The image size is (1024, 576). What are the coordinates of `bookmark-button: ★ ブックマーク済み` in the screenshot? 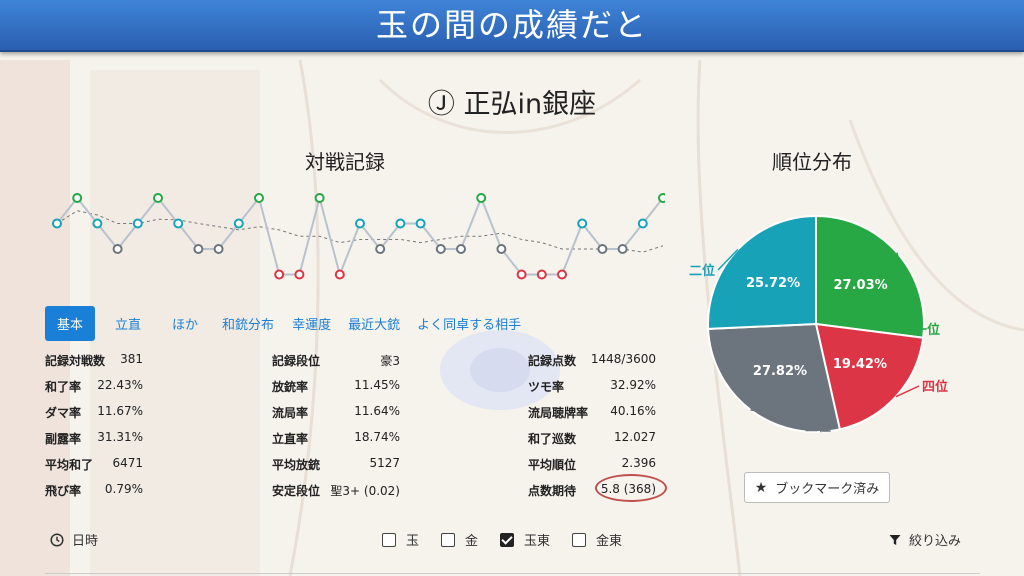 It's located at (817, 487).